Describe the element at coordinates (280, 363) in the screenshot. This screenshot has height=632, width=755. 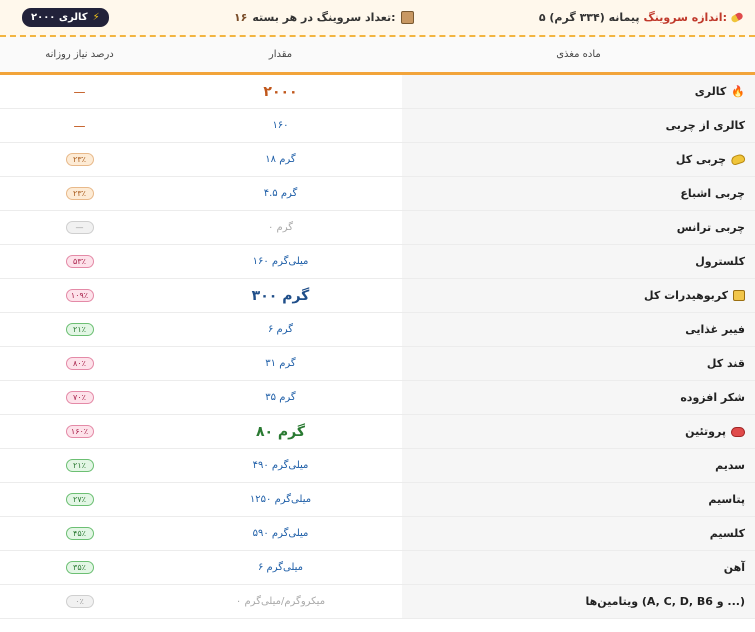
I see `nutrient-amount: ۳۱ گرم` at that location.